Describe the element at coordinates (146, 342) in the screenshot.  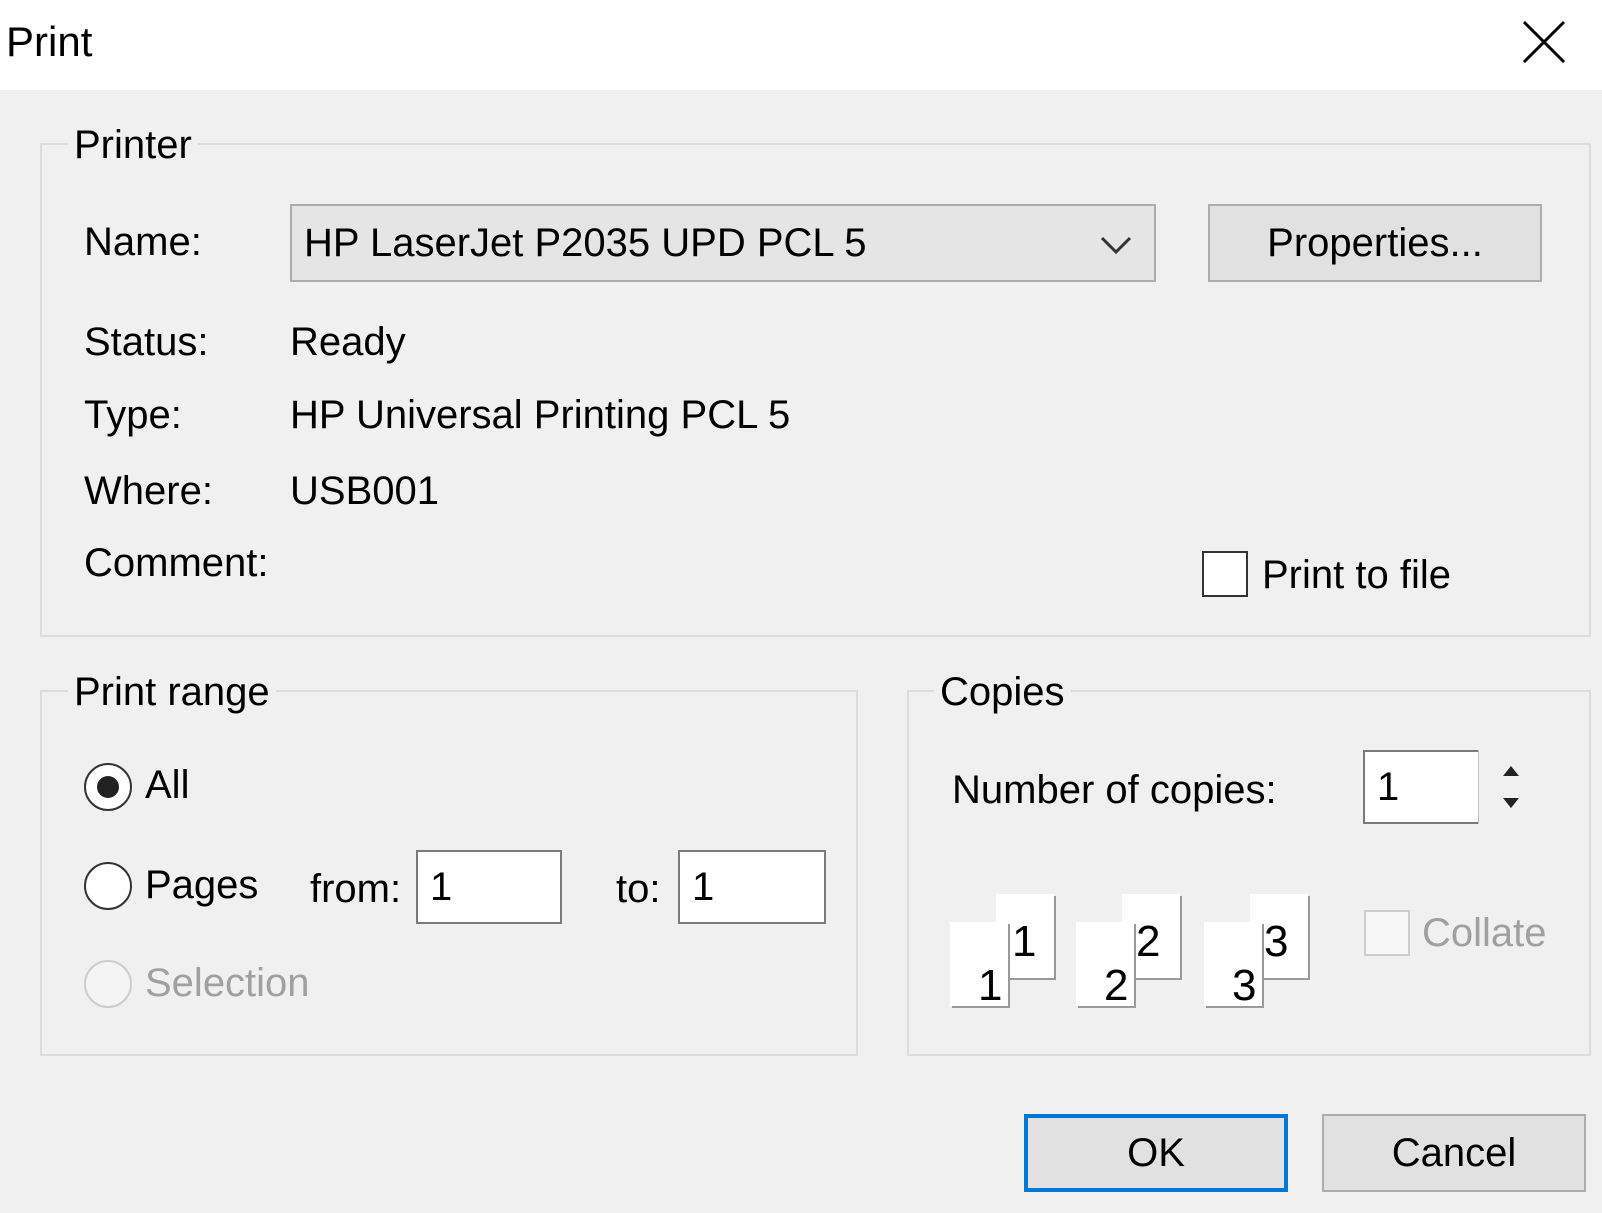
I see `status-label: Status:` at that location.